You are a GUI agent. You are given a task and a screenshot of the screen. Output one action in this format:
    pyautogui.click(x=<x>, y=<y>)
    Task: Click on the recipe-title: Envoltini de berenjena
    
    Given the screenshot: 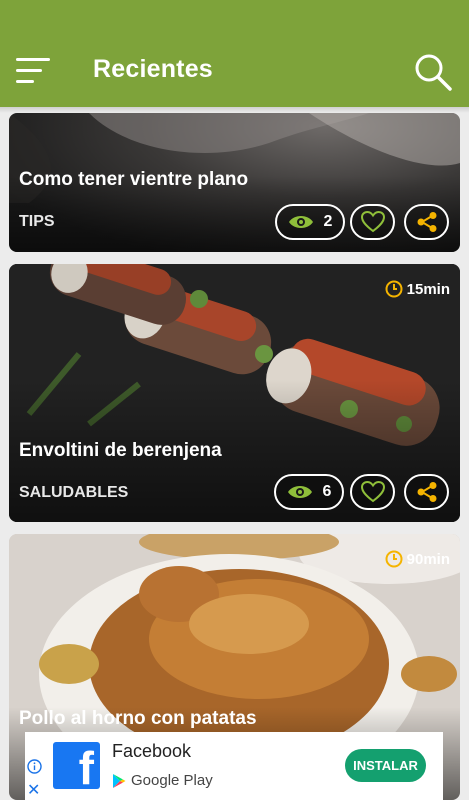 What is the action you would take?
    pyautogui.click(x=120, y=450)
    